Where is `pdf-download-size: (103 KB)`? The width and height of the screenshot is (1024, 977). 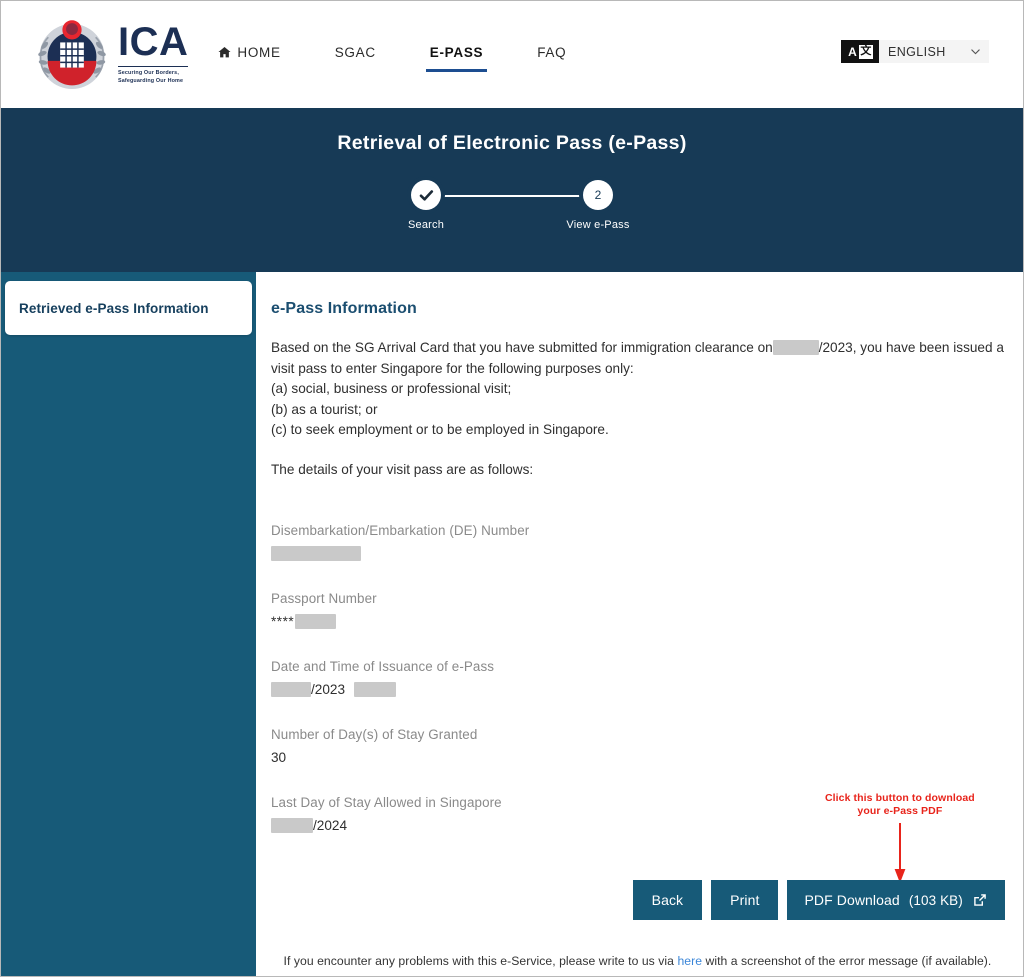 pdf-download-size: (103 KB) is located at coordinates (935, 900).